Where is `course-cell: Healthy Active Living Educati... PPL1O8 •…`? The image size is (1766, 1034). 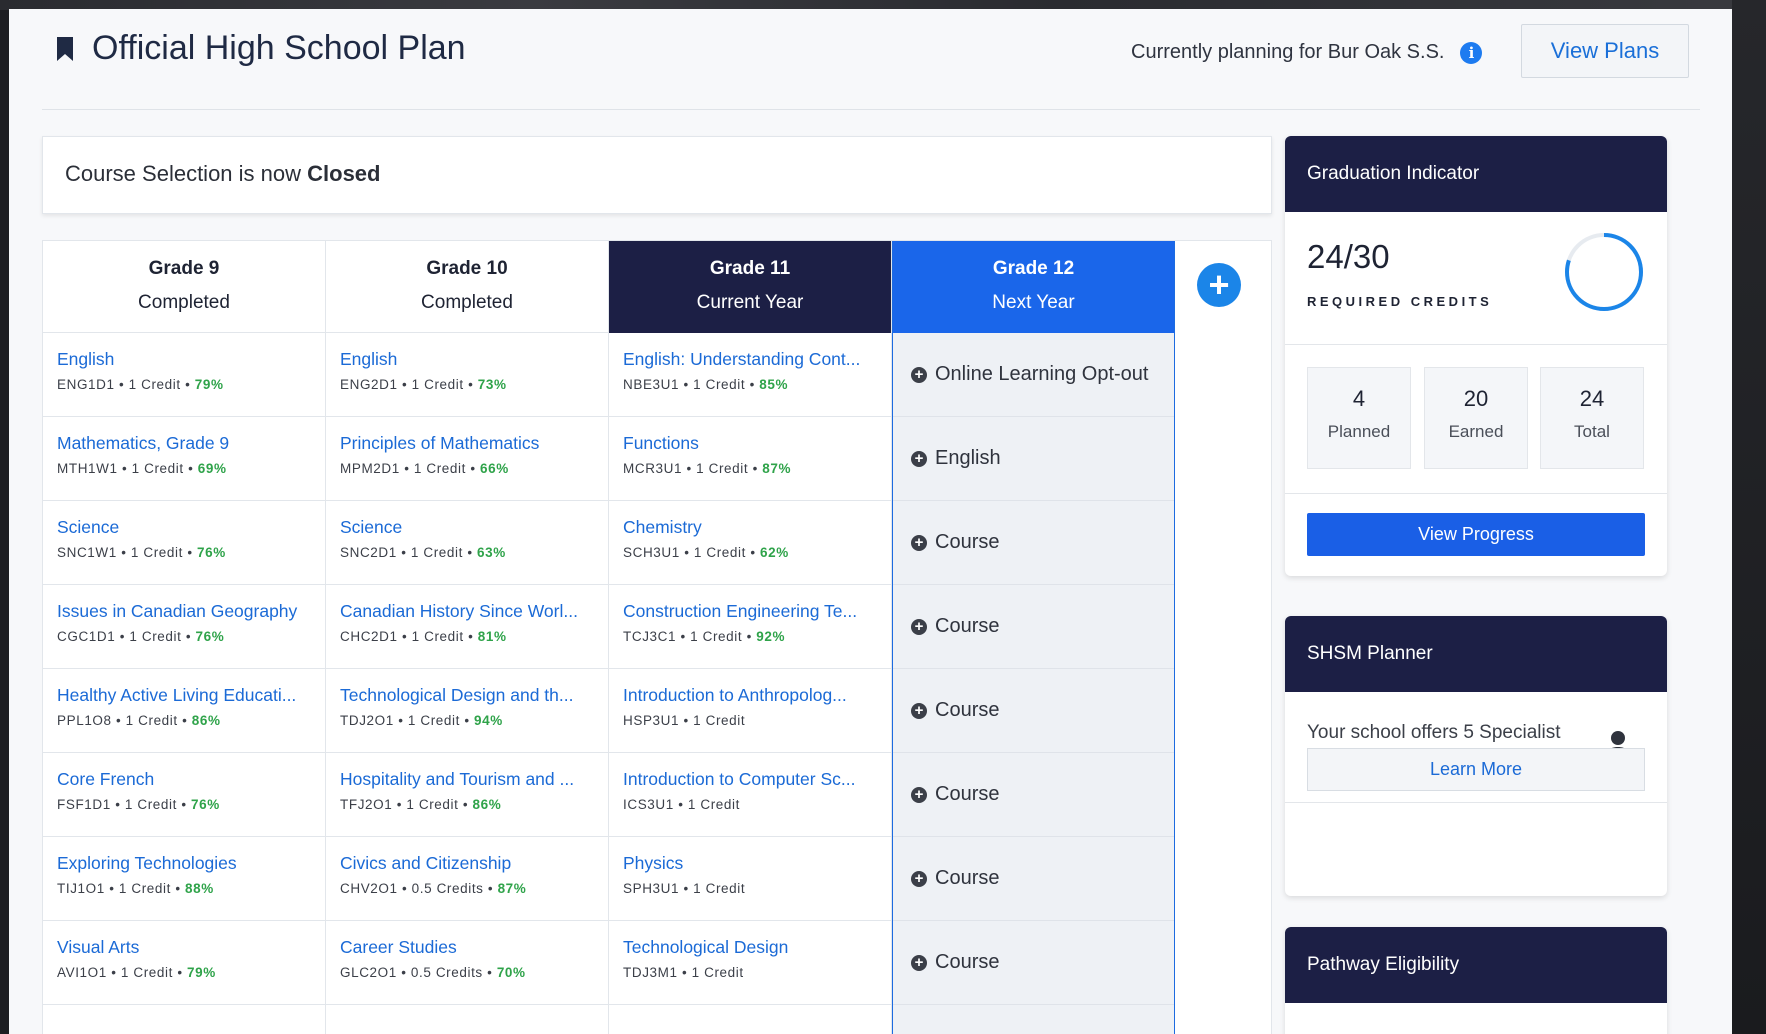
course-cell: Healthy Active Living Educati... PPL1O8 •… is located at coordinates (184, 711).